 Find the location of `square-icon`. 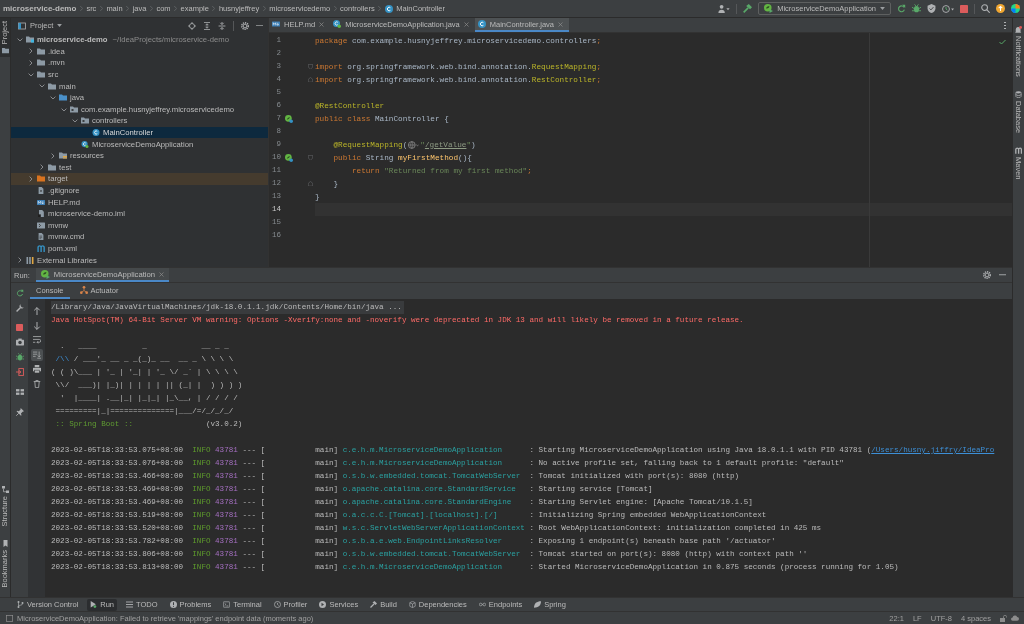

square-icon is located at coordinates (9, 618).